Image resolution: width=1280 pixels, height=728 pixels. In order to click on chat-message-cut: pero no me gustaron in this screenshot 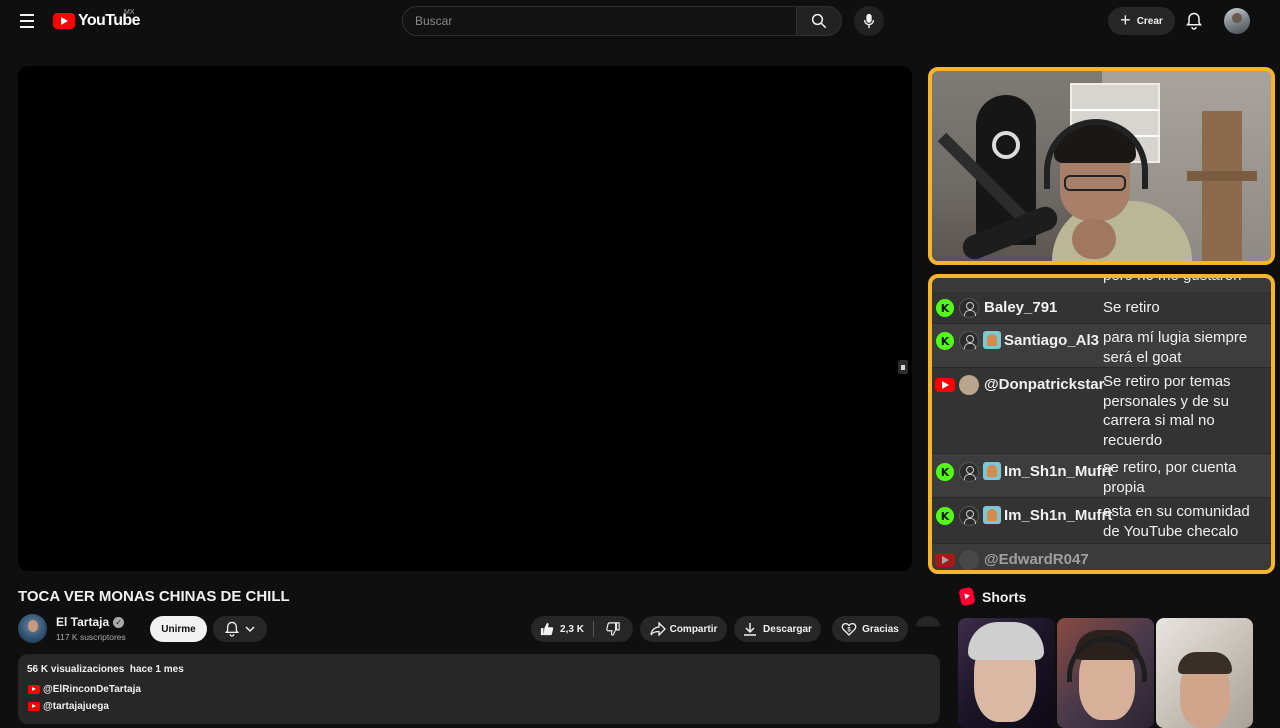, I will do `click(1172, 279)`.